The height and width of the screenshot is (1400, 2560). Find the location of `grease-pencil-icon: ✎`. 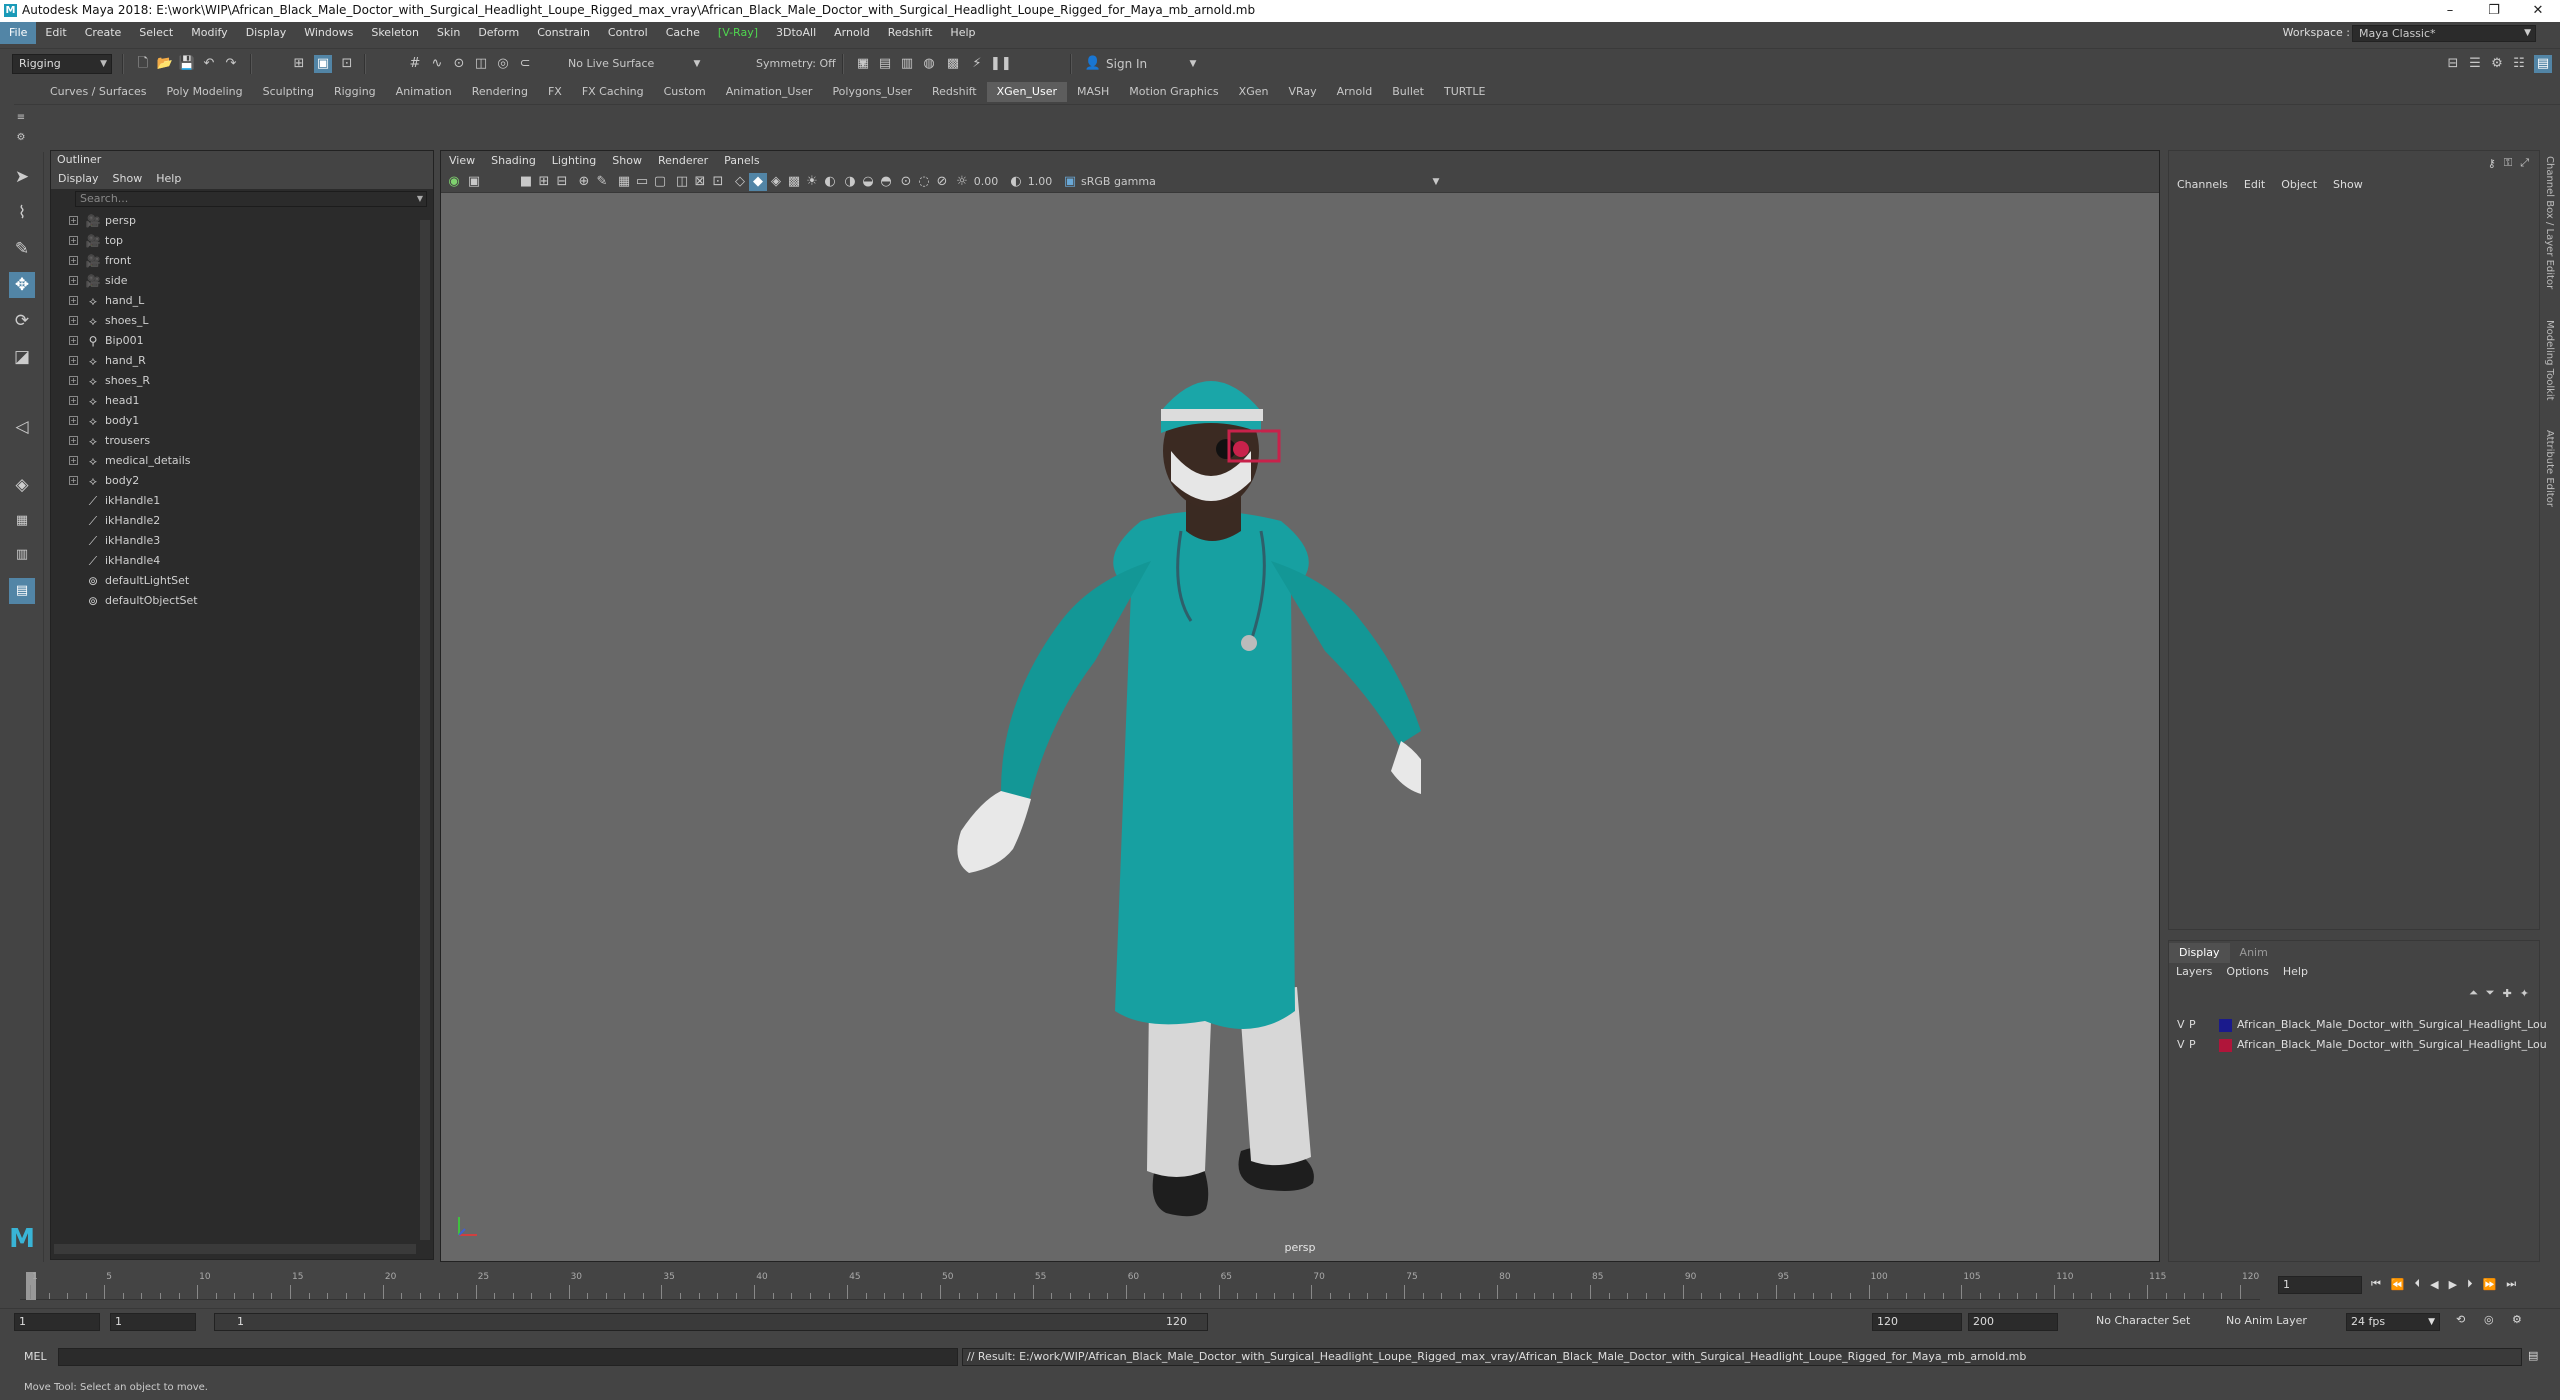

grease-pencil-icon: ✎ is located at coordinates (602, 182).